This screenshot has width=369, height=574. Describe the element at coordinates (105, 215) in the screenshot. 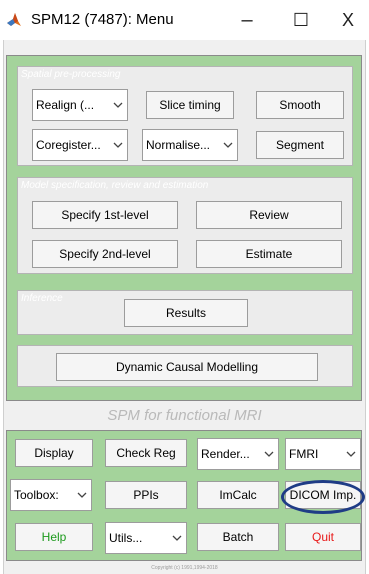

I see `specify-1st-level-button: Specify 1st-level` at that location.